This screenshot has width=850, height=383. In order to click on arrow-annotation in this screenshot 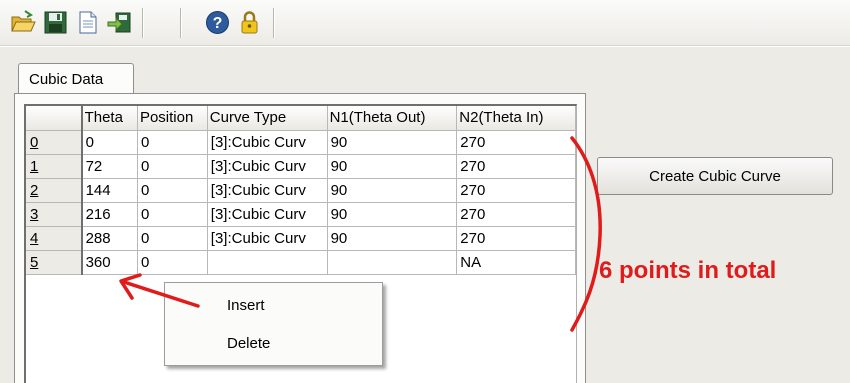, I will do `click(161, 294)`.